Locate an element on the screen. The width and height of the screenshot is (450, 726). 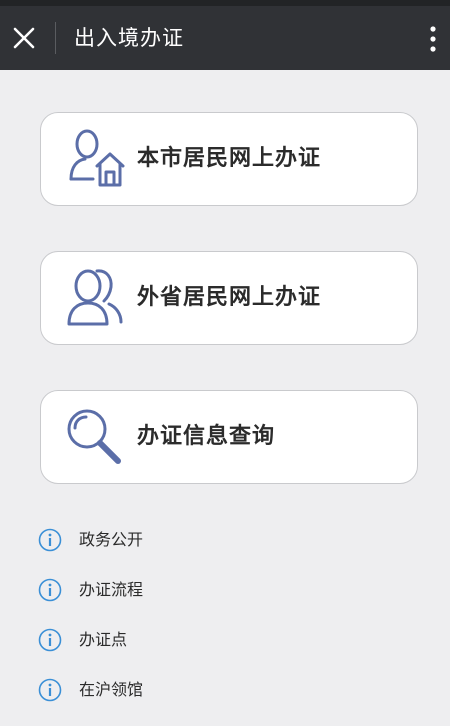
card-label: 外省居民网上办证 is located at coordinates (229, 297).